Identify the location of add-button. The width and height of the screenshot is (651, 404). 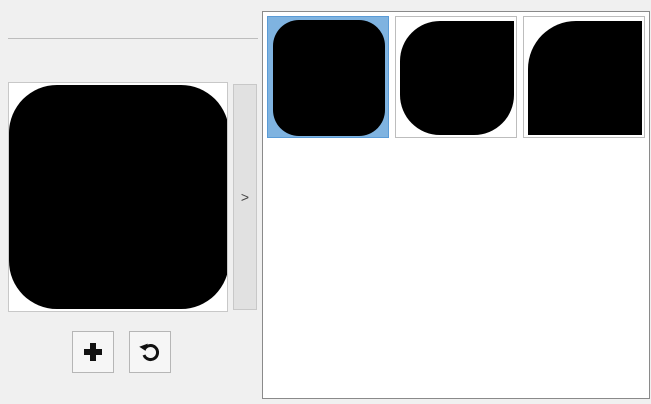
(93, 352).